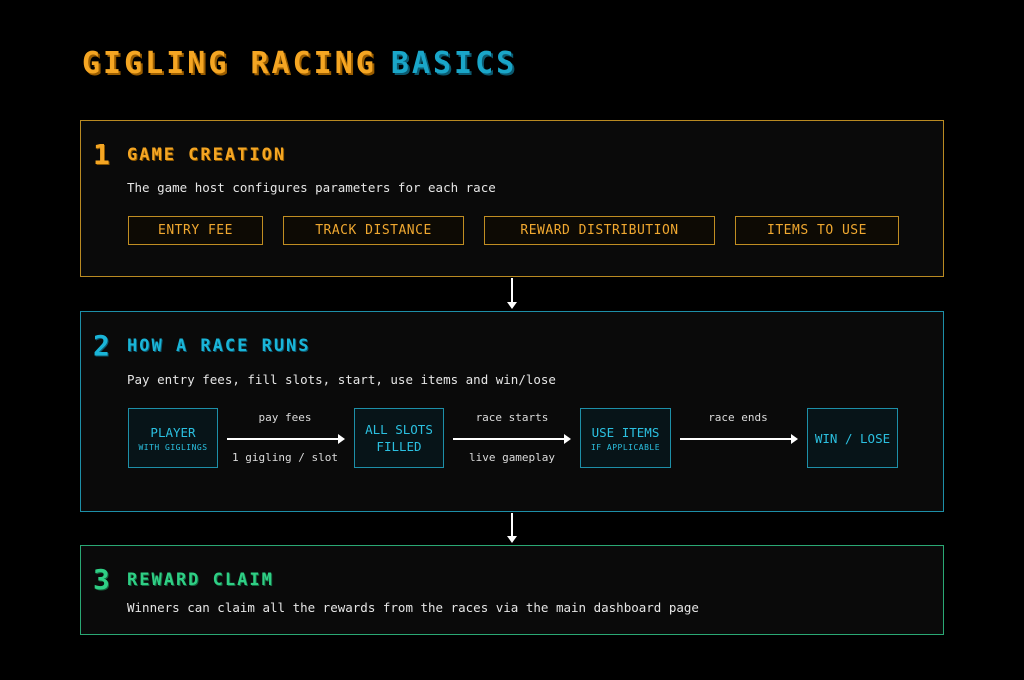 The height and width of the screenshot is (680, 1024). What do you see at coordinates (399, 438) in the screenshot?
I see `step-all-slots-filled: ALL SLOTS FILLED` at bounding box center [399, 438].